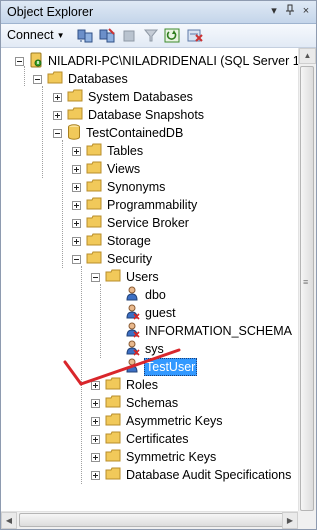  I want to click on schemas-label: Schemas, so click(152, 403).